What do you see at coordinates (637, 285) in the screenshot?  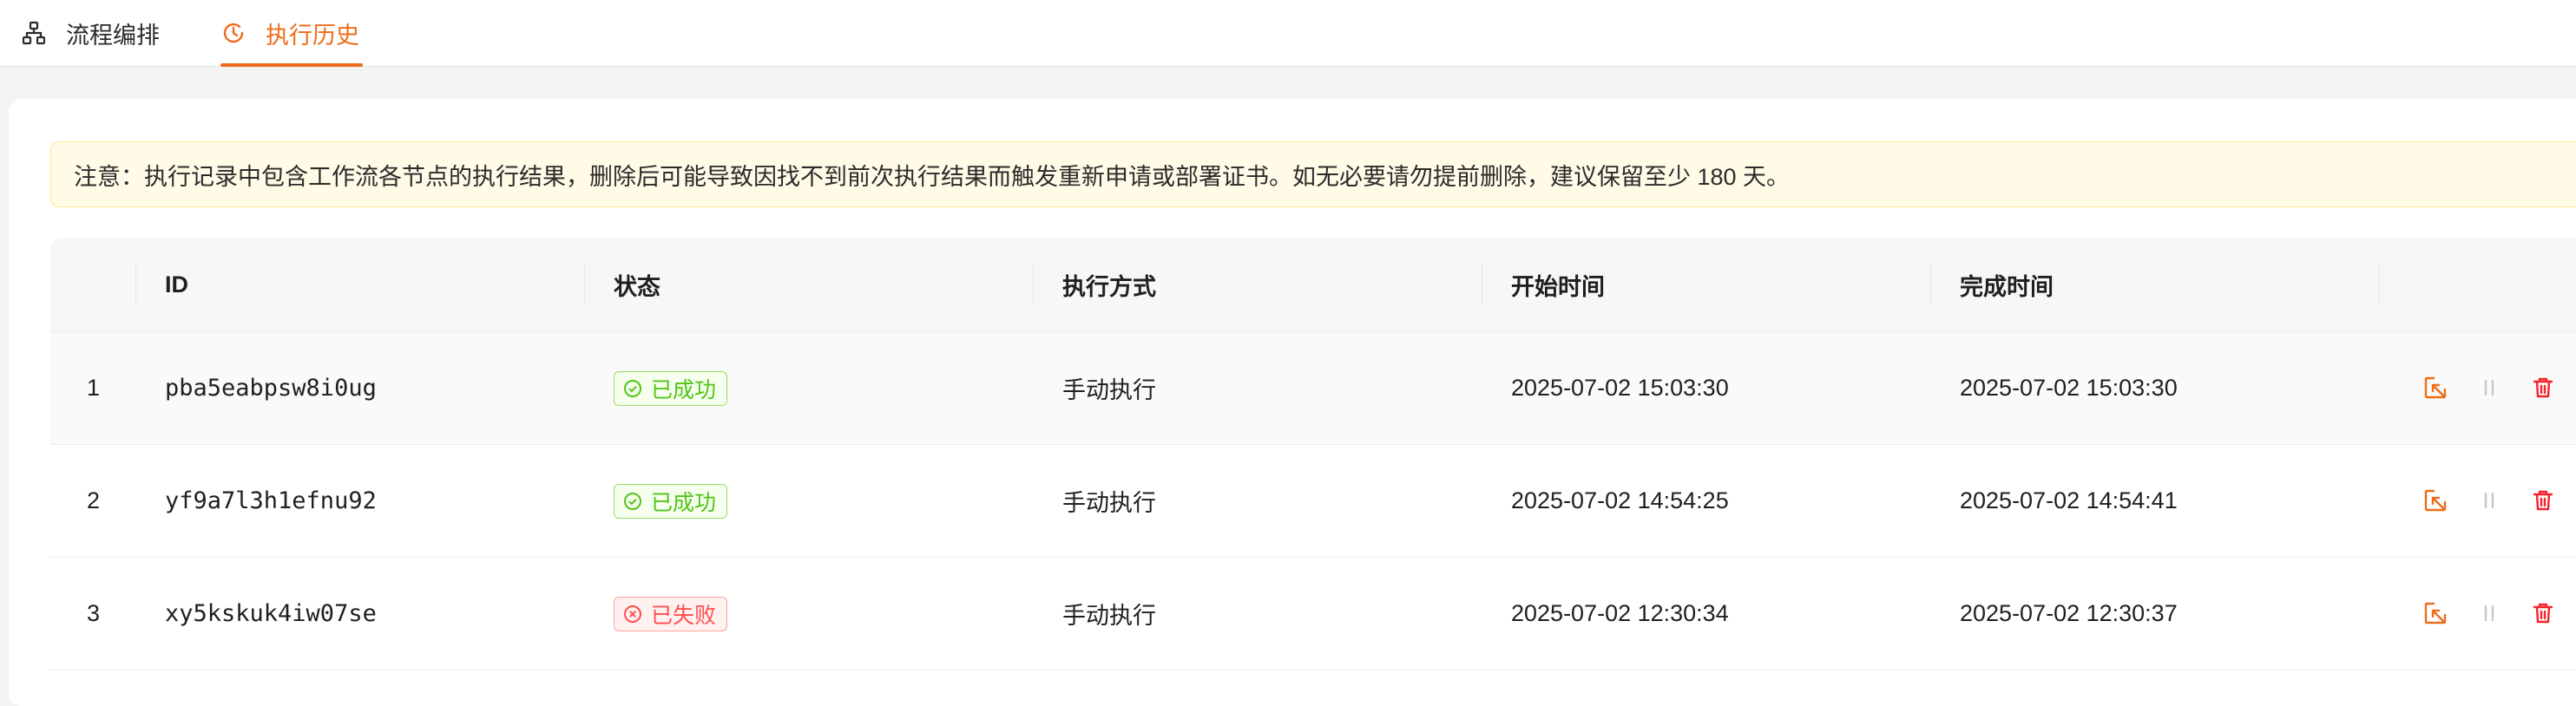 I see `column-header-status: 状态` at bounding box center [637, 285].